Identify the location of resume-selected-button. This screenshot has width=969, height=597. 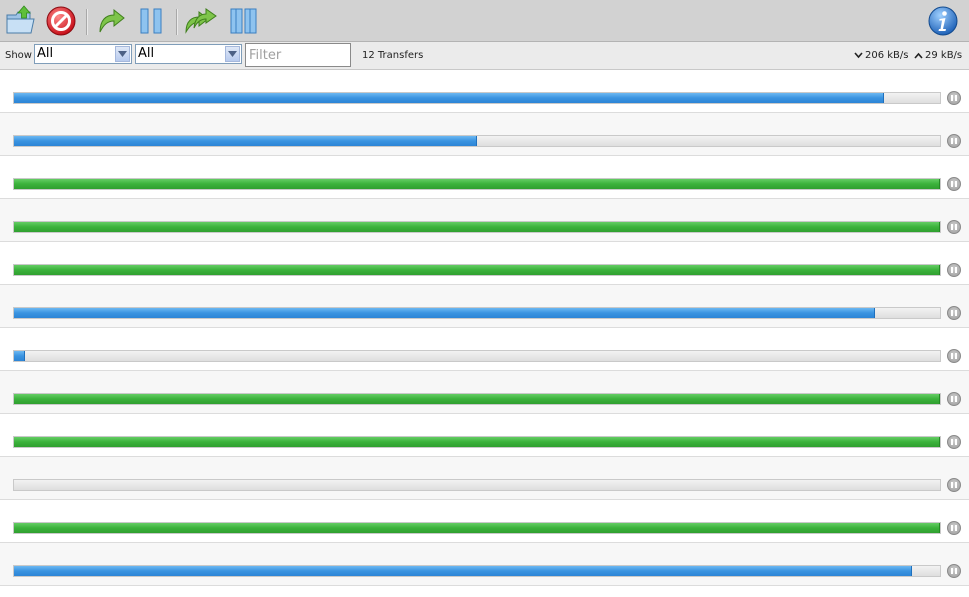
(111, 21).